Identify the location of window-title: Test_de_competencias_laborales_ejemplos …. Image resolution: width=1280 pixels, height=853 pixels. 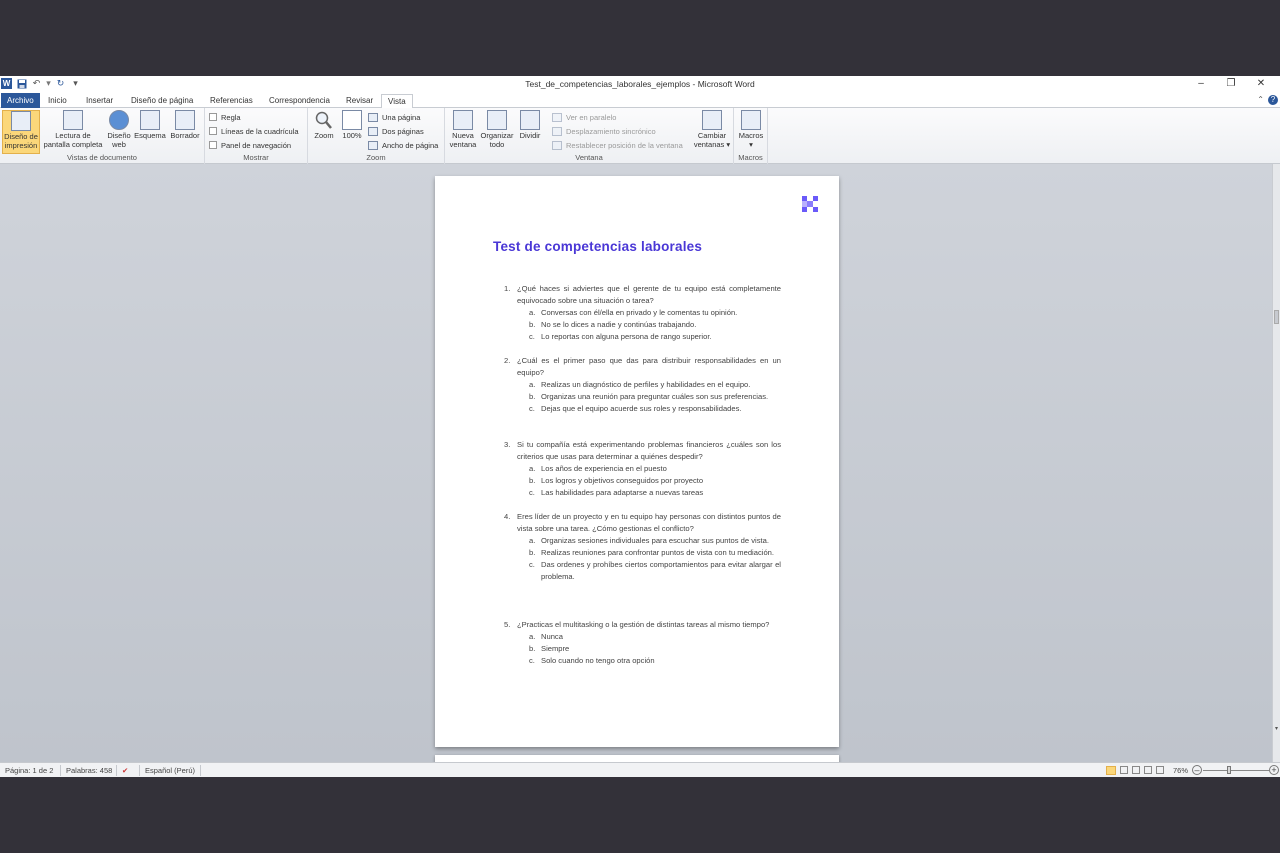
(640, 84).